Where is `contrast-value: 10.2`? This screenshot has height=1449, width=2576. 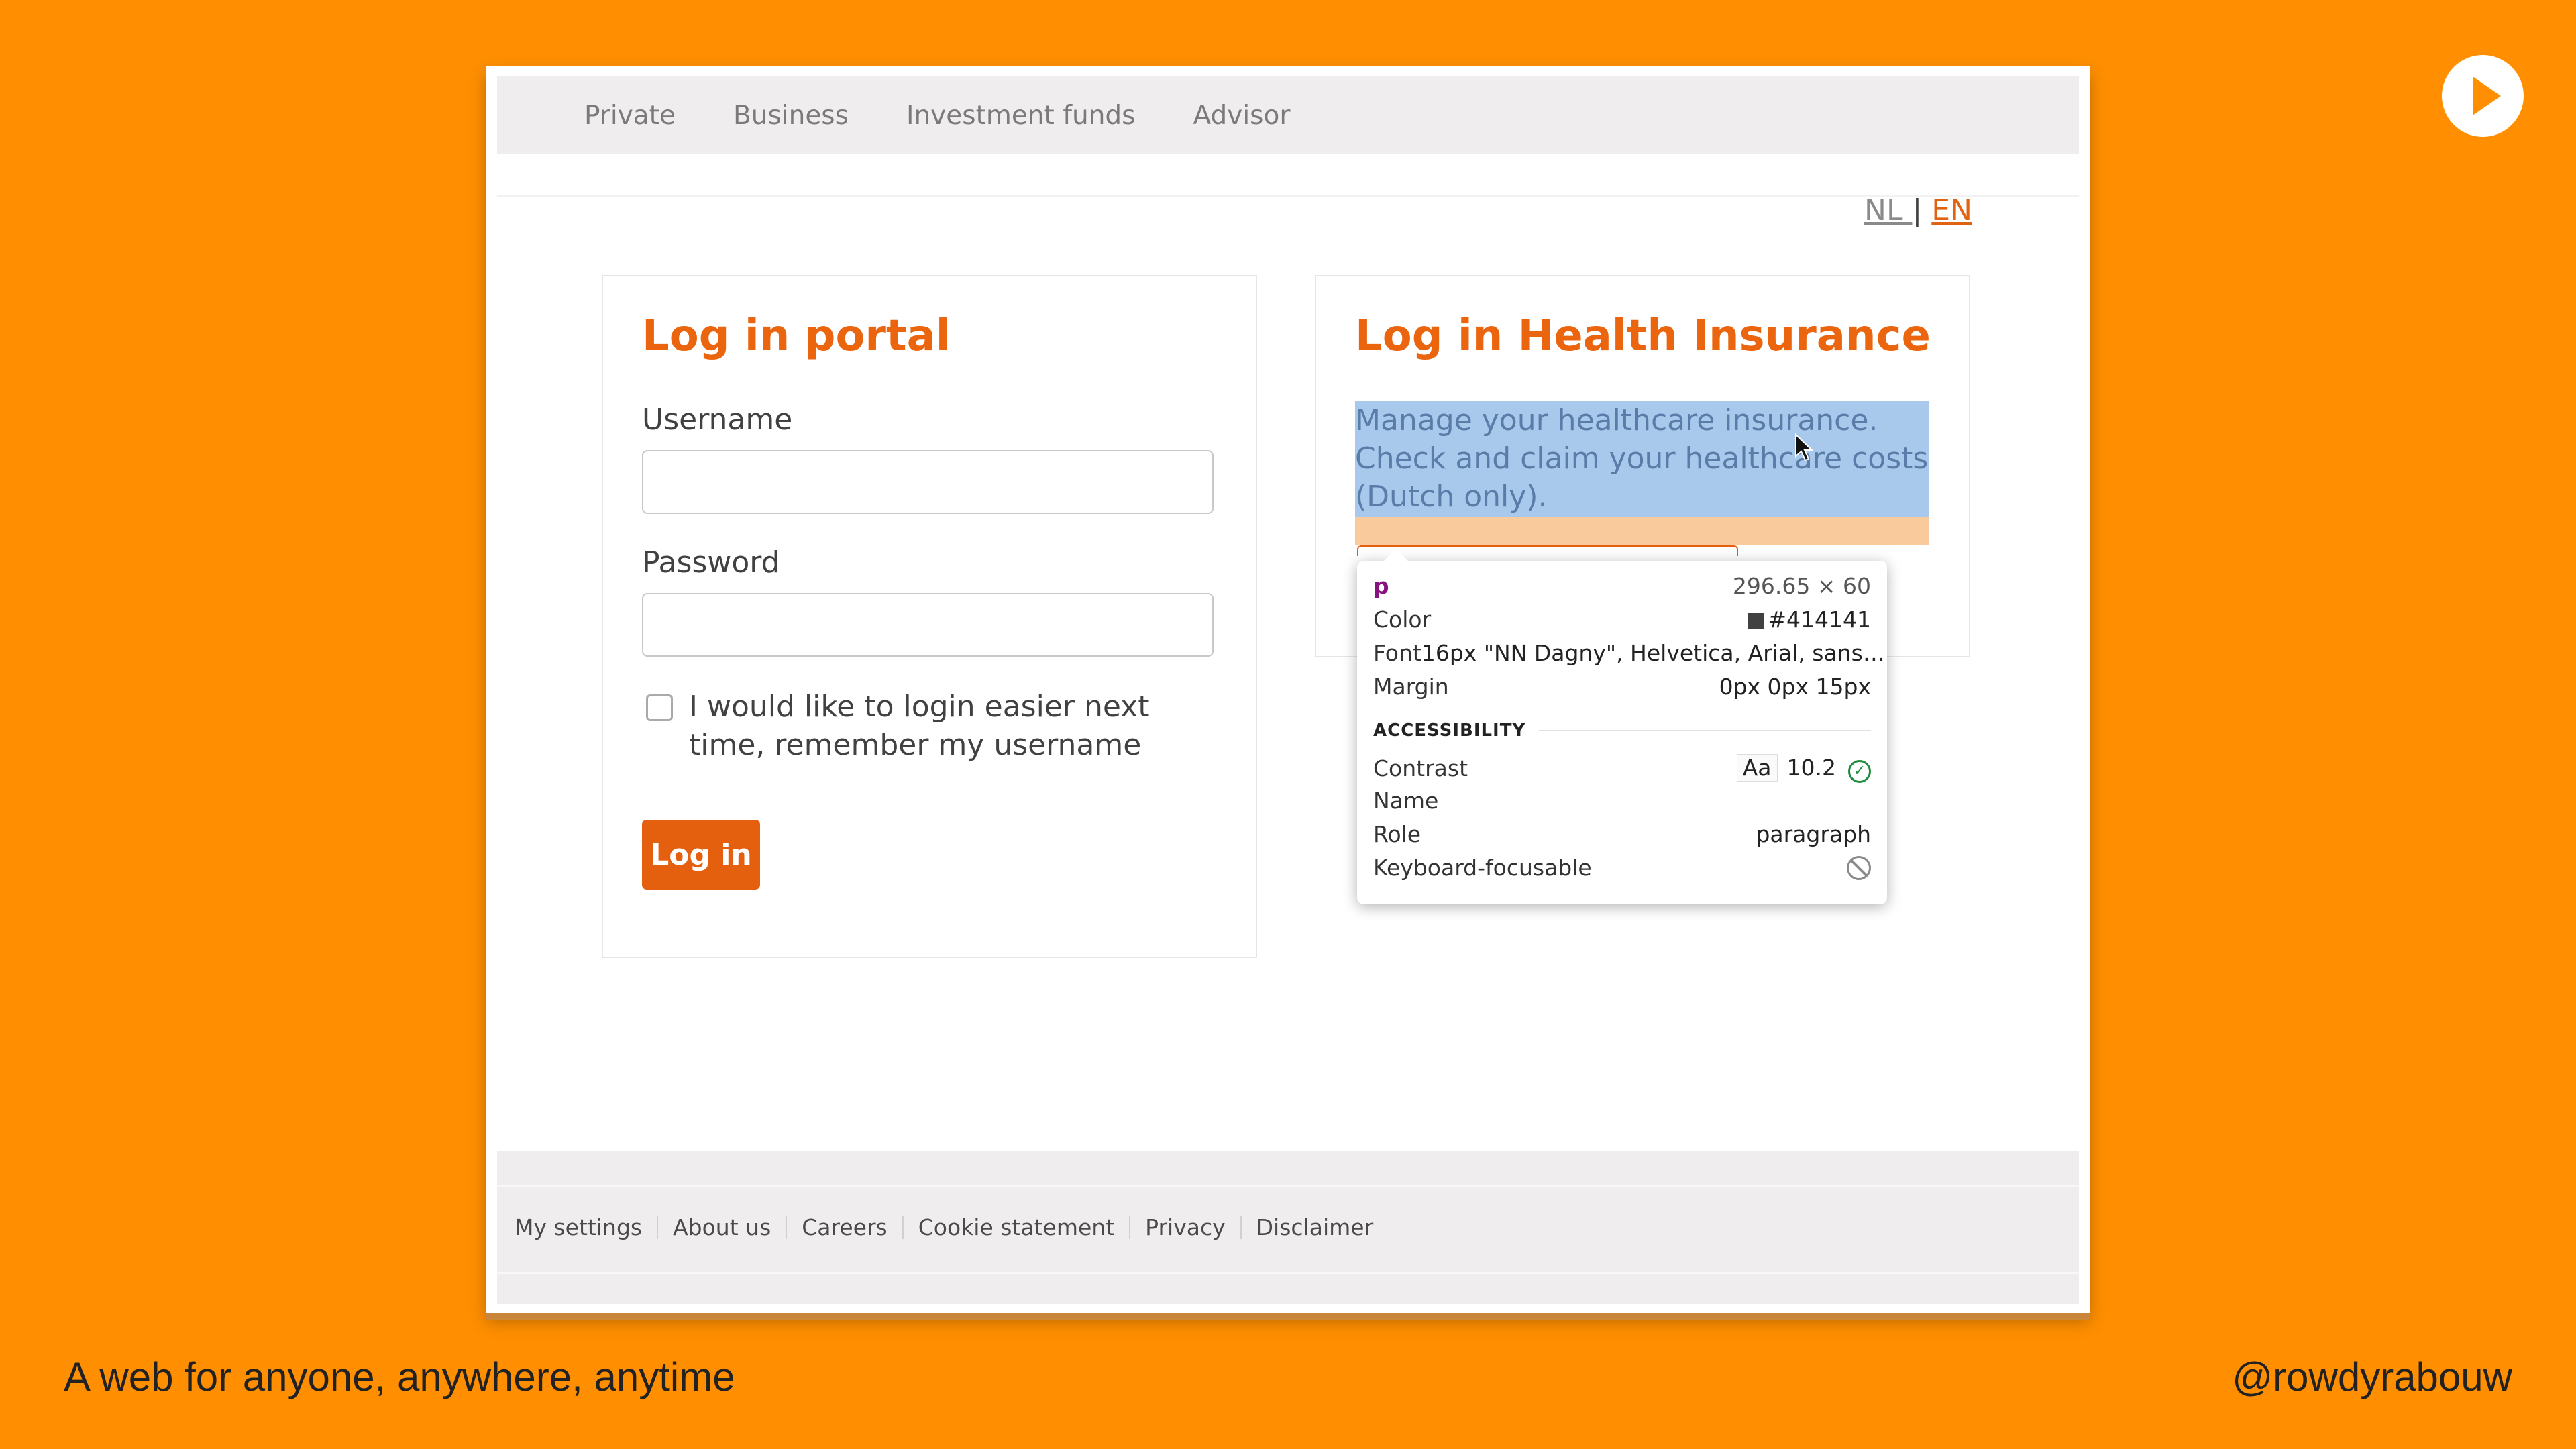 contrast-value: 10.2 is located at coordinates (1811, 768).